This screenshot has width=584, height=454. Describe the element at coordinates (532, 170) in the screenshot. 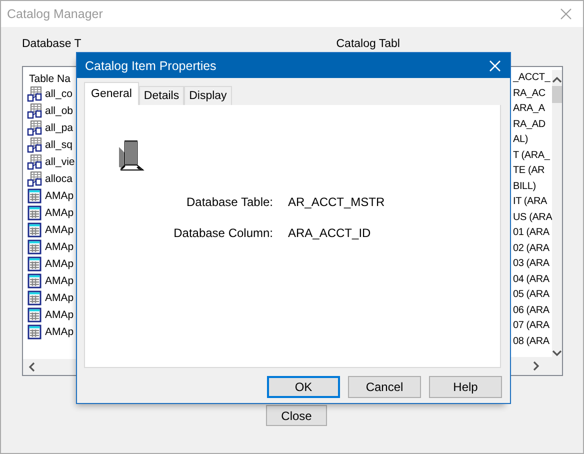

I see `catalog-list-item: TE (AR` at that location.